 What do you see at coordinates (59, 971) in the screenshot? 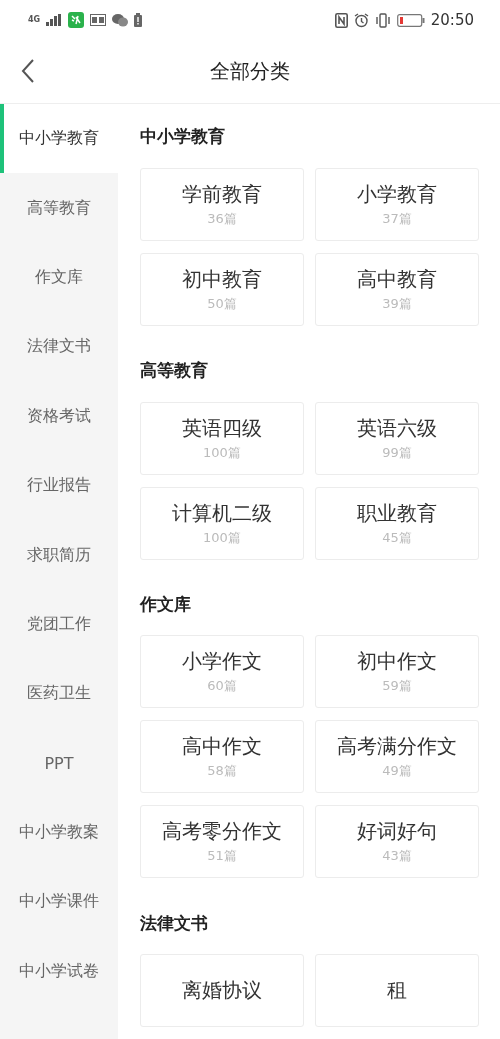
I see `sidebar-item: 中小学试卷` at bounding box center [59, 971].